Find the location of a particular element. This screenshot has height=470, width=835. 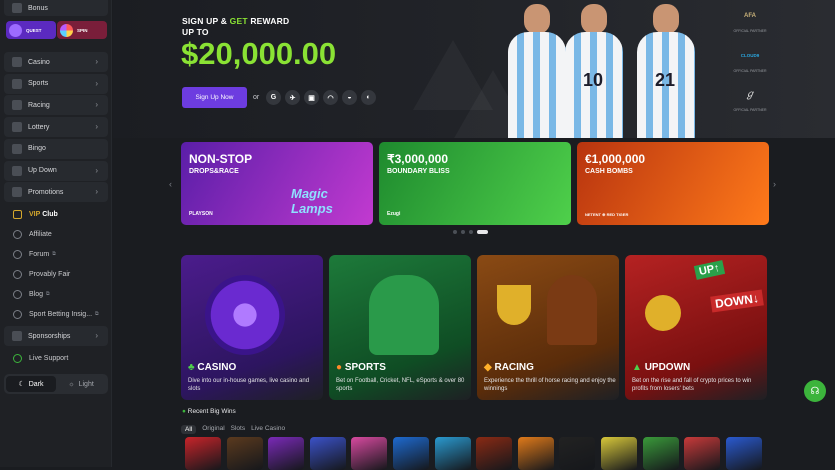

sidebar-item-racing: Racing › is located at coordinates (56, 105).